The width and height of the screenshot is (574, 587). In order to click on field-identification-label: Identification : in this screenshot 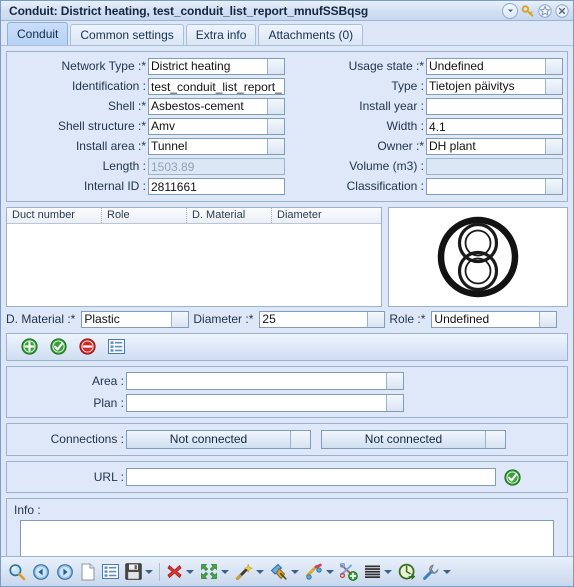, I will do `click(108, 86)`.